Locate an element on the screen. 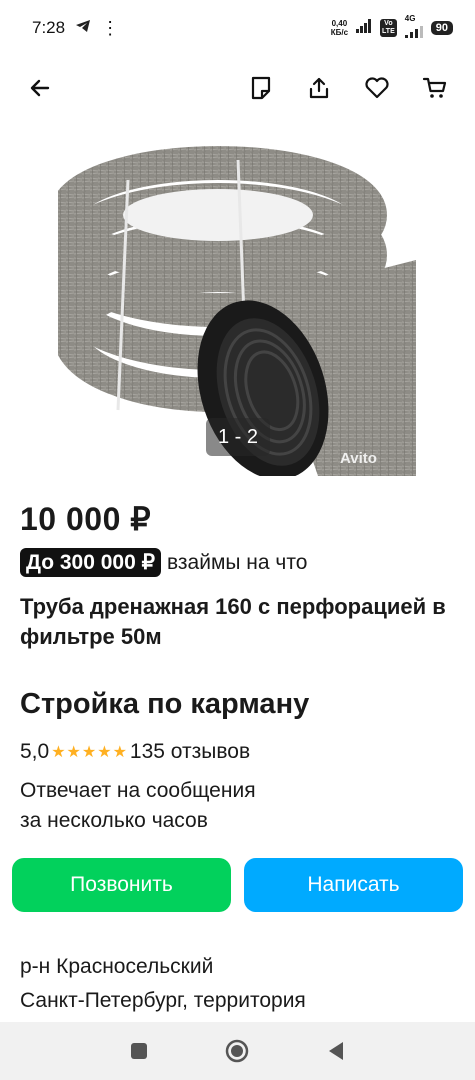  network-type: 4G is located at coordinates (410, 18).